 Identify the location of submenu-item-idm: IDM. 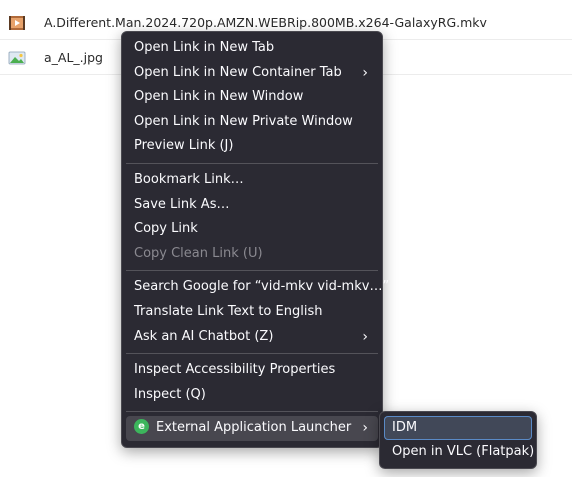
(458, 428).